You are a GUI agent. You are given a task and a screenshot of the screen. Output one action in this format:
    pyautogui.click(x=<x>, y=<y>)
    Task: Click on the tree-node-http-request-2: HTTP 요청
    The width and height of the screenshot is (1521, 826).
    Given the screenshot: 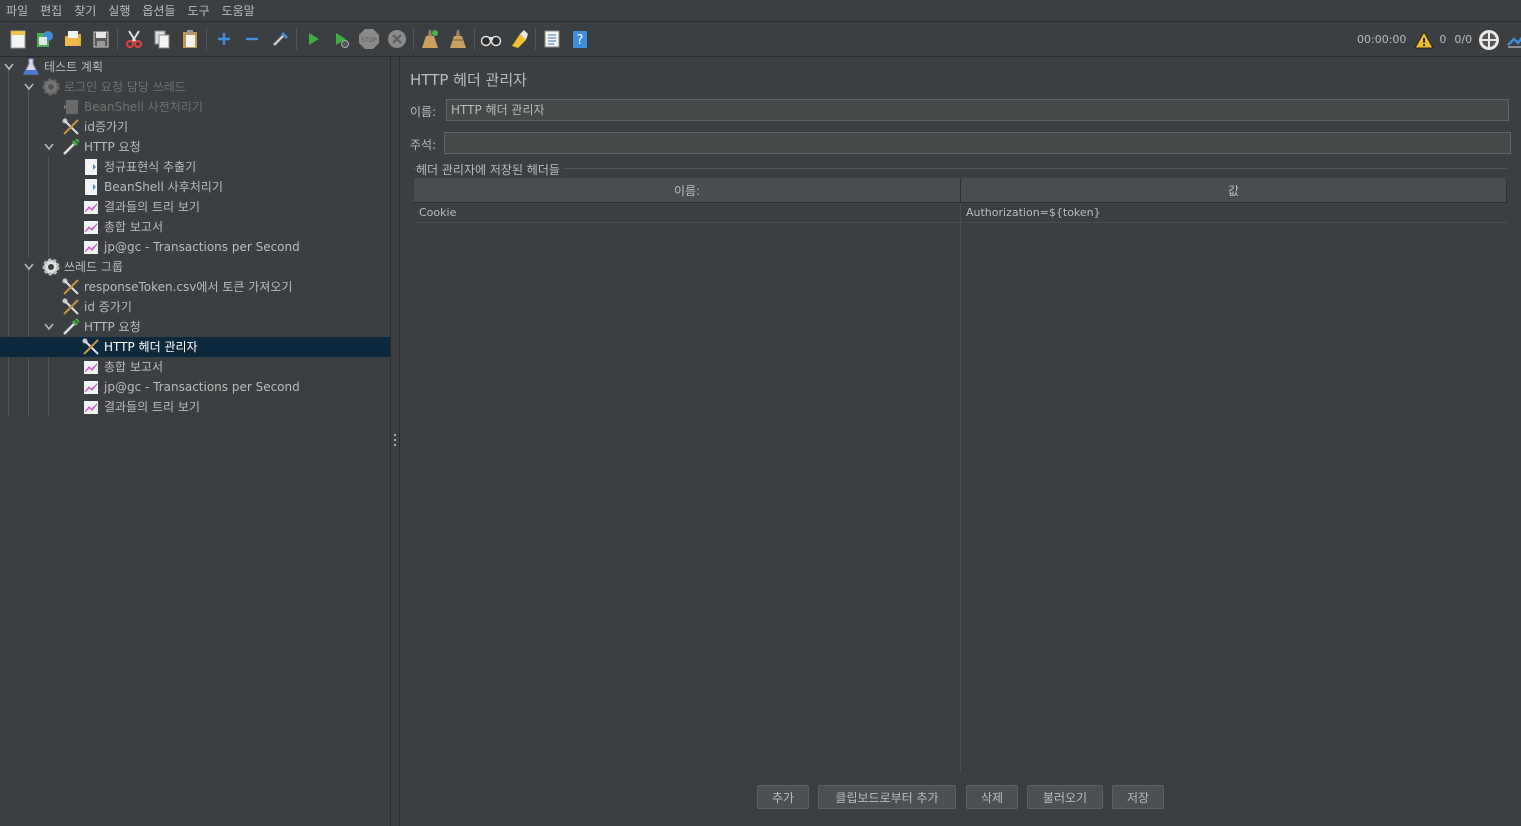 What is the action you would take?
    pyautogui.click(x=195, y=327)
    